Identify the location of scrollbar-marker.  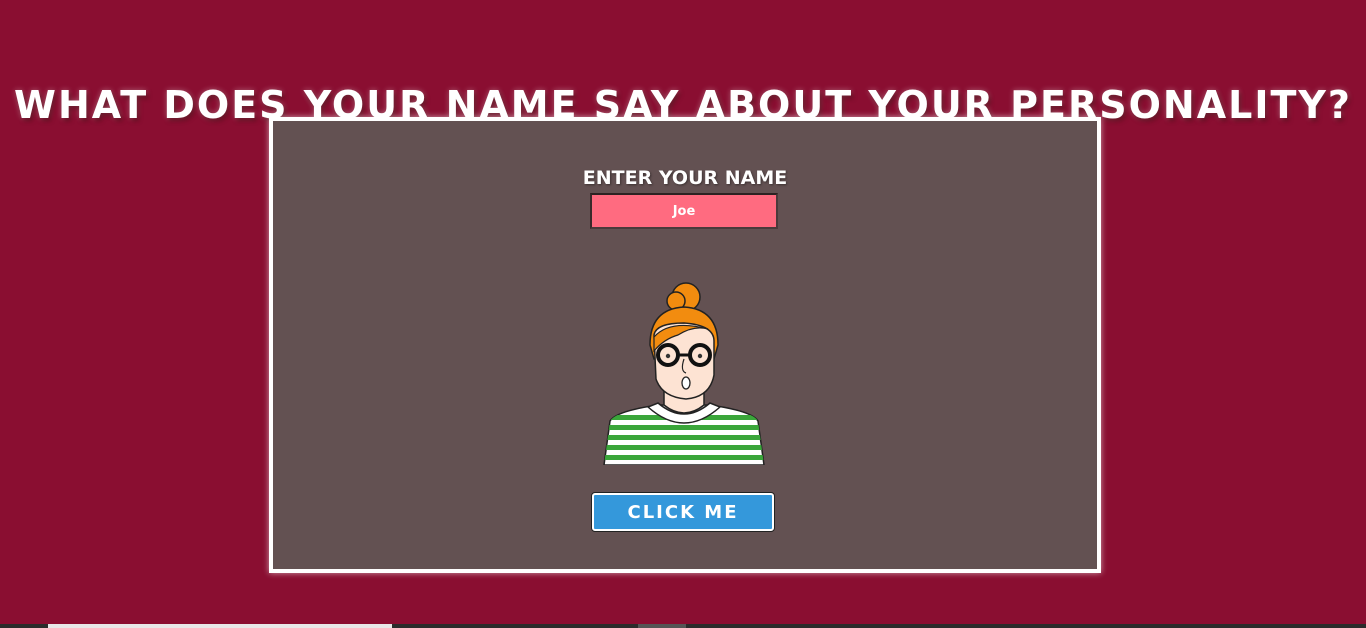
(662, 626).